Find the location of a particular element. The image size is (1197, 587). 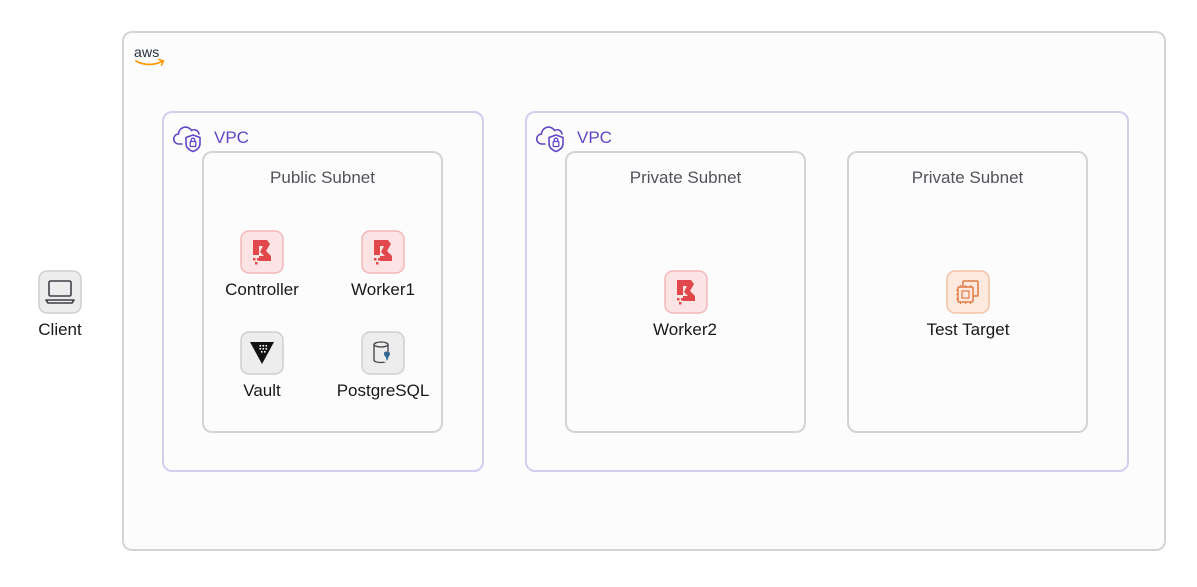

public-subnet-label: Public Subnet is located at coordinates (322, 177).